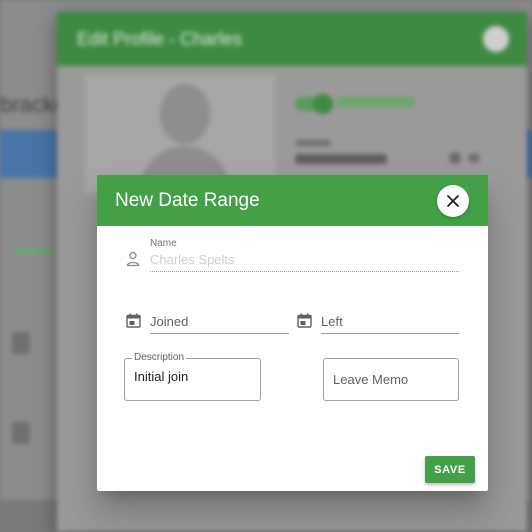 This screenshot has width=532, height=532. What do you see at coordinates (371, 379) in the screenshot?
I see `leave-memo-placeholder: Leave Memo` at bounding box center [371, 379].